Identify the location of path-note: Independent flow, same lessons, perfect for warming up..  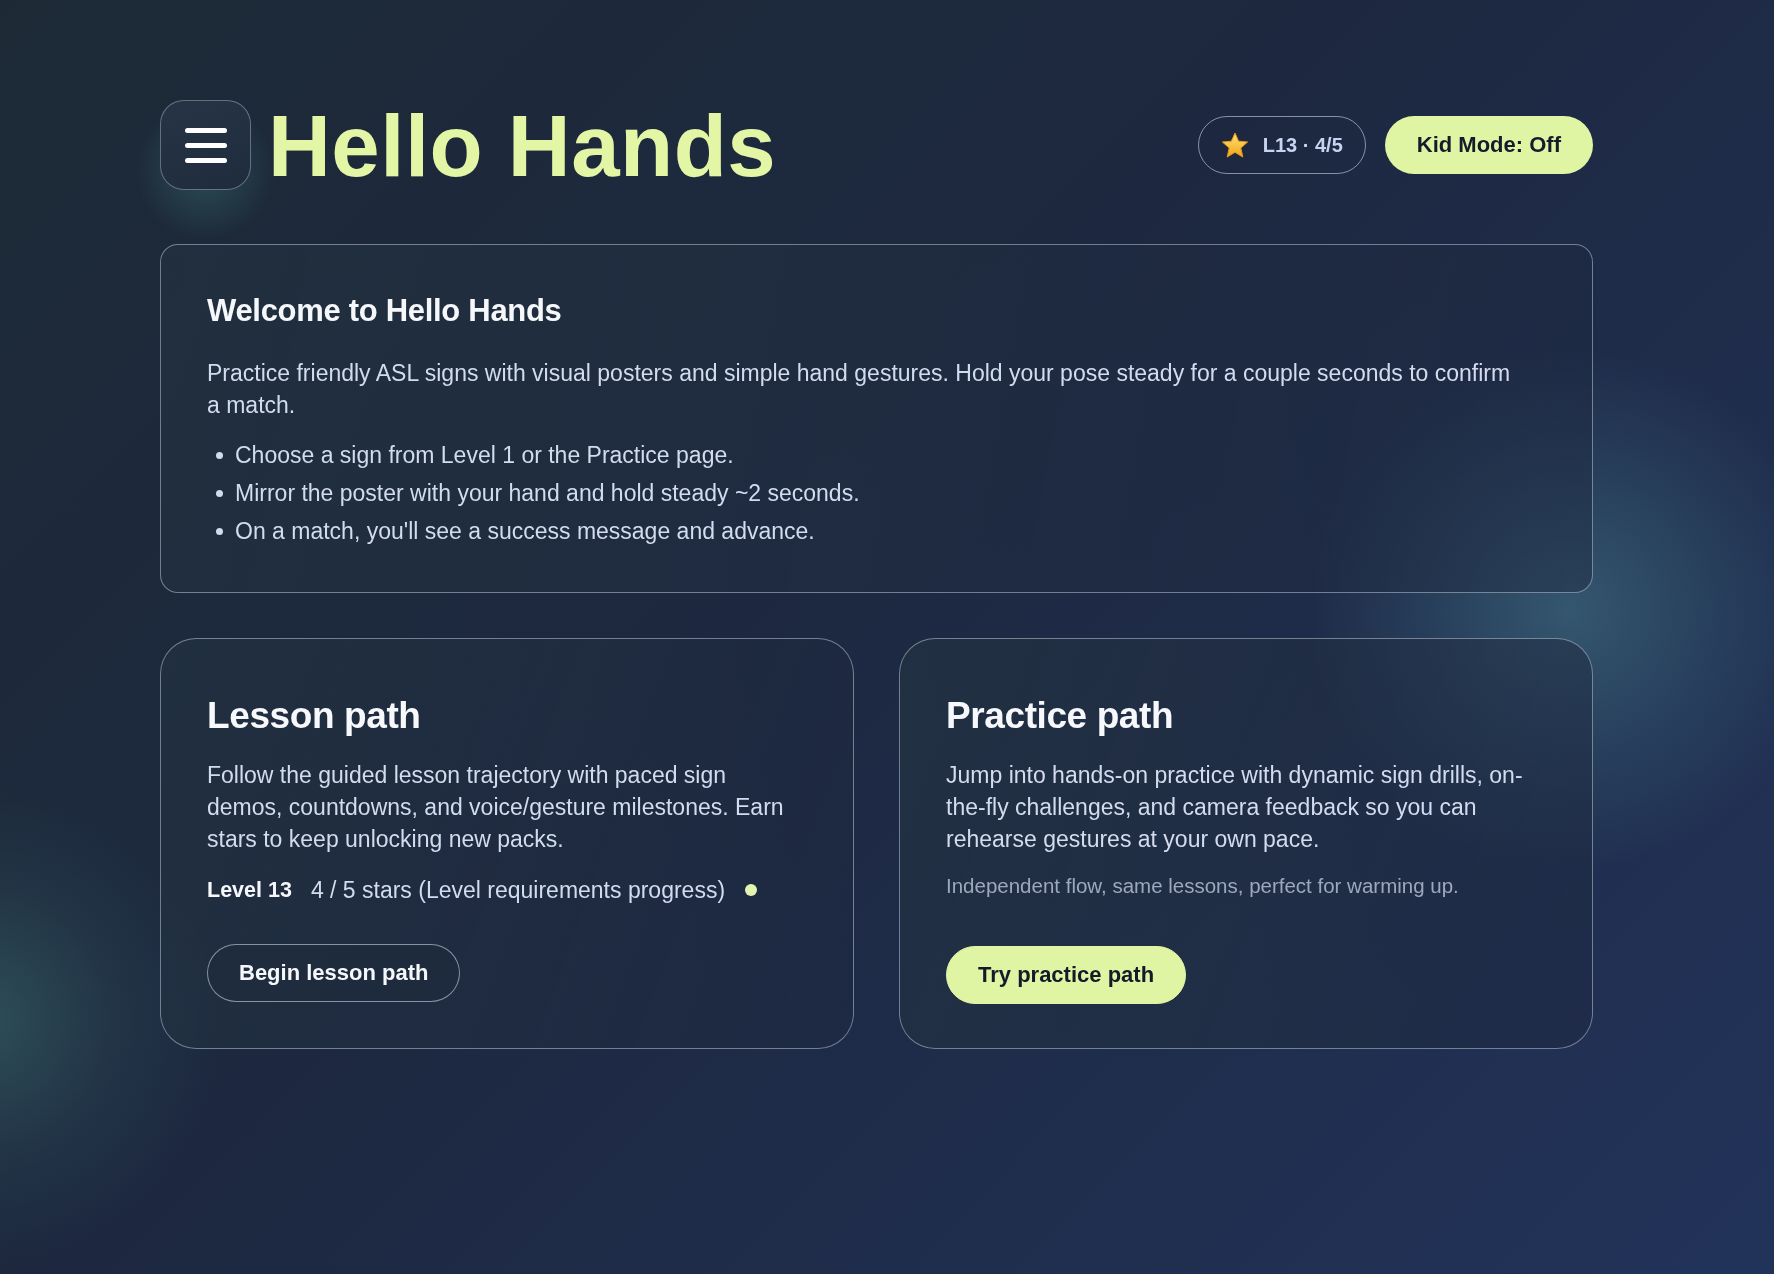
(1202, 886).